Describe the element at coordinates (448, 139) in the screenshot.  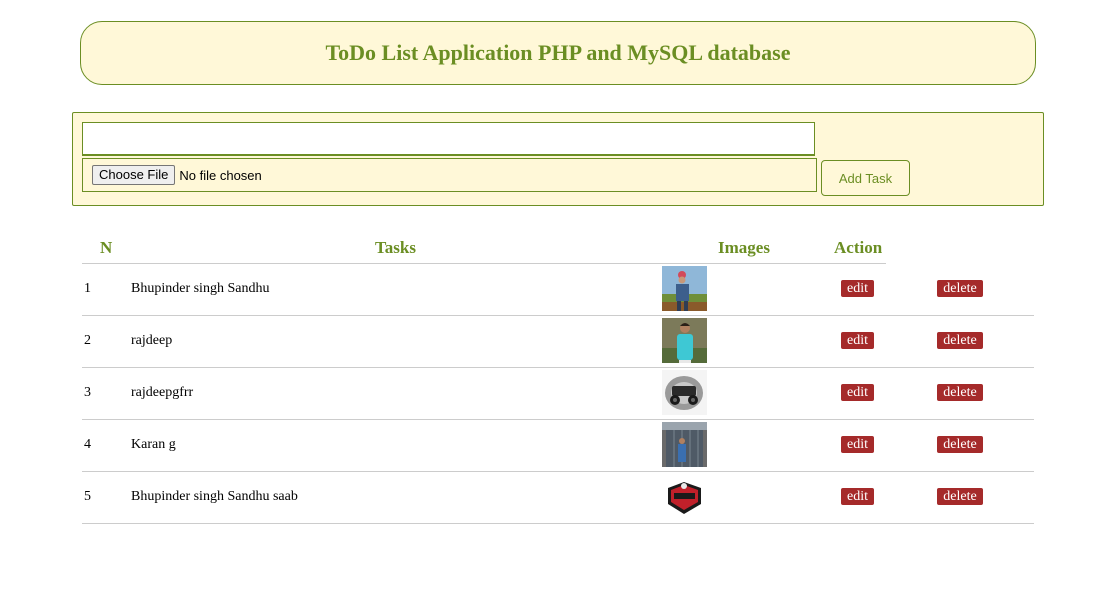
I see `task-input` at that location.